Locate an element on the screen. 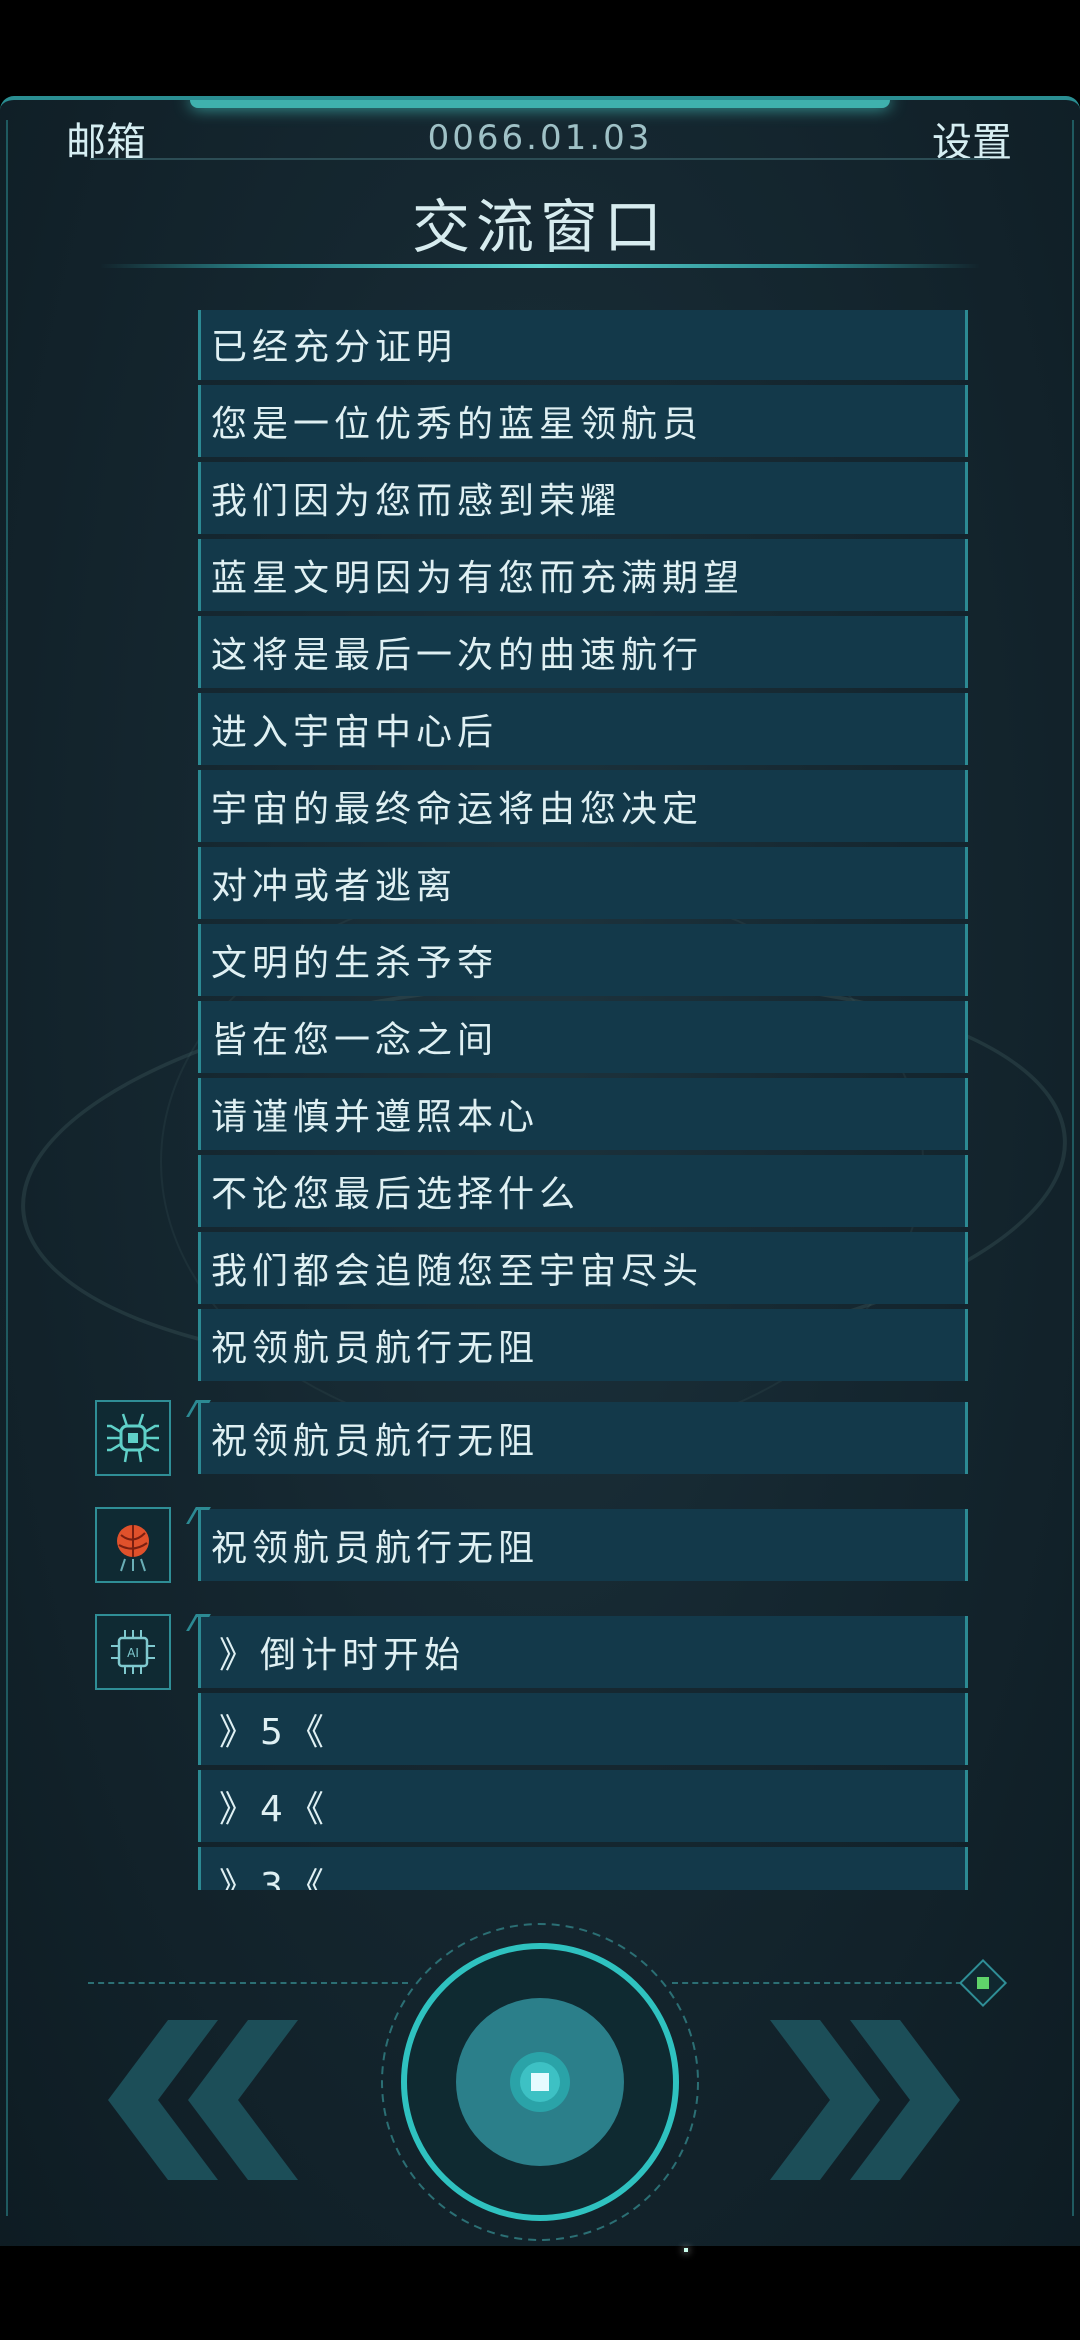 The height and width of the screenshot is (2340, 1080). top-accent-bar is located at coordinates (540, 104).